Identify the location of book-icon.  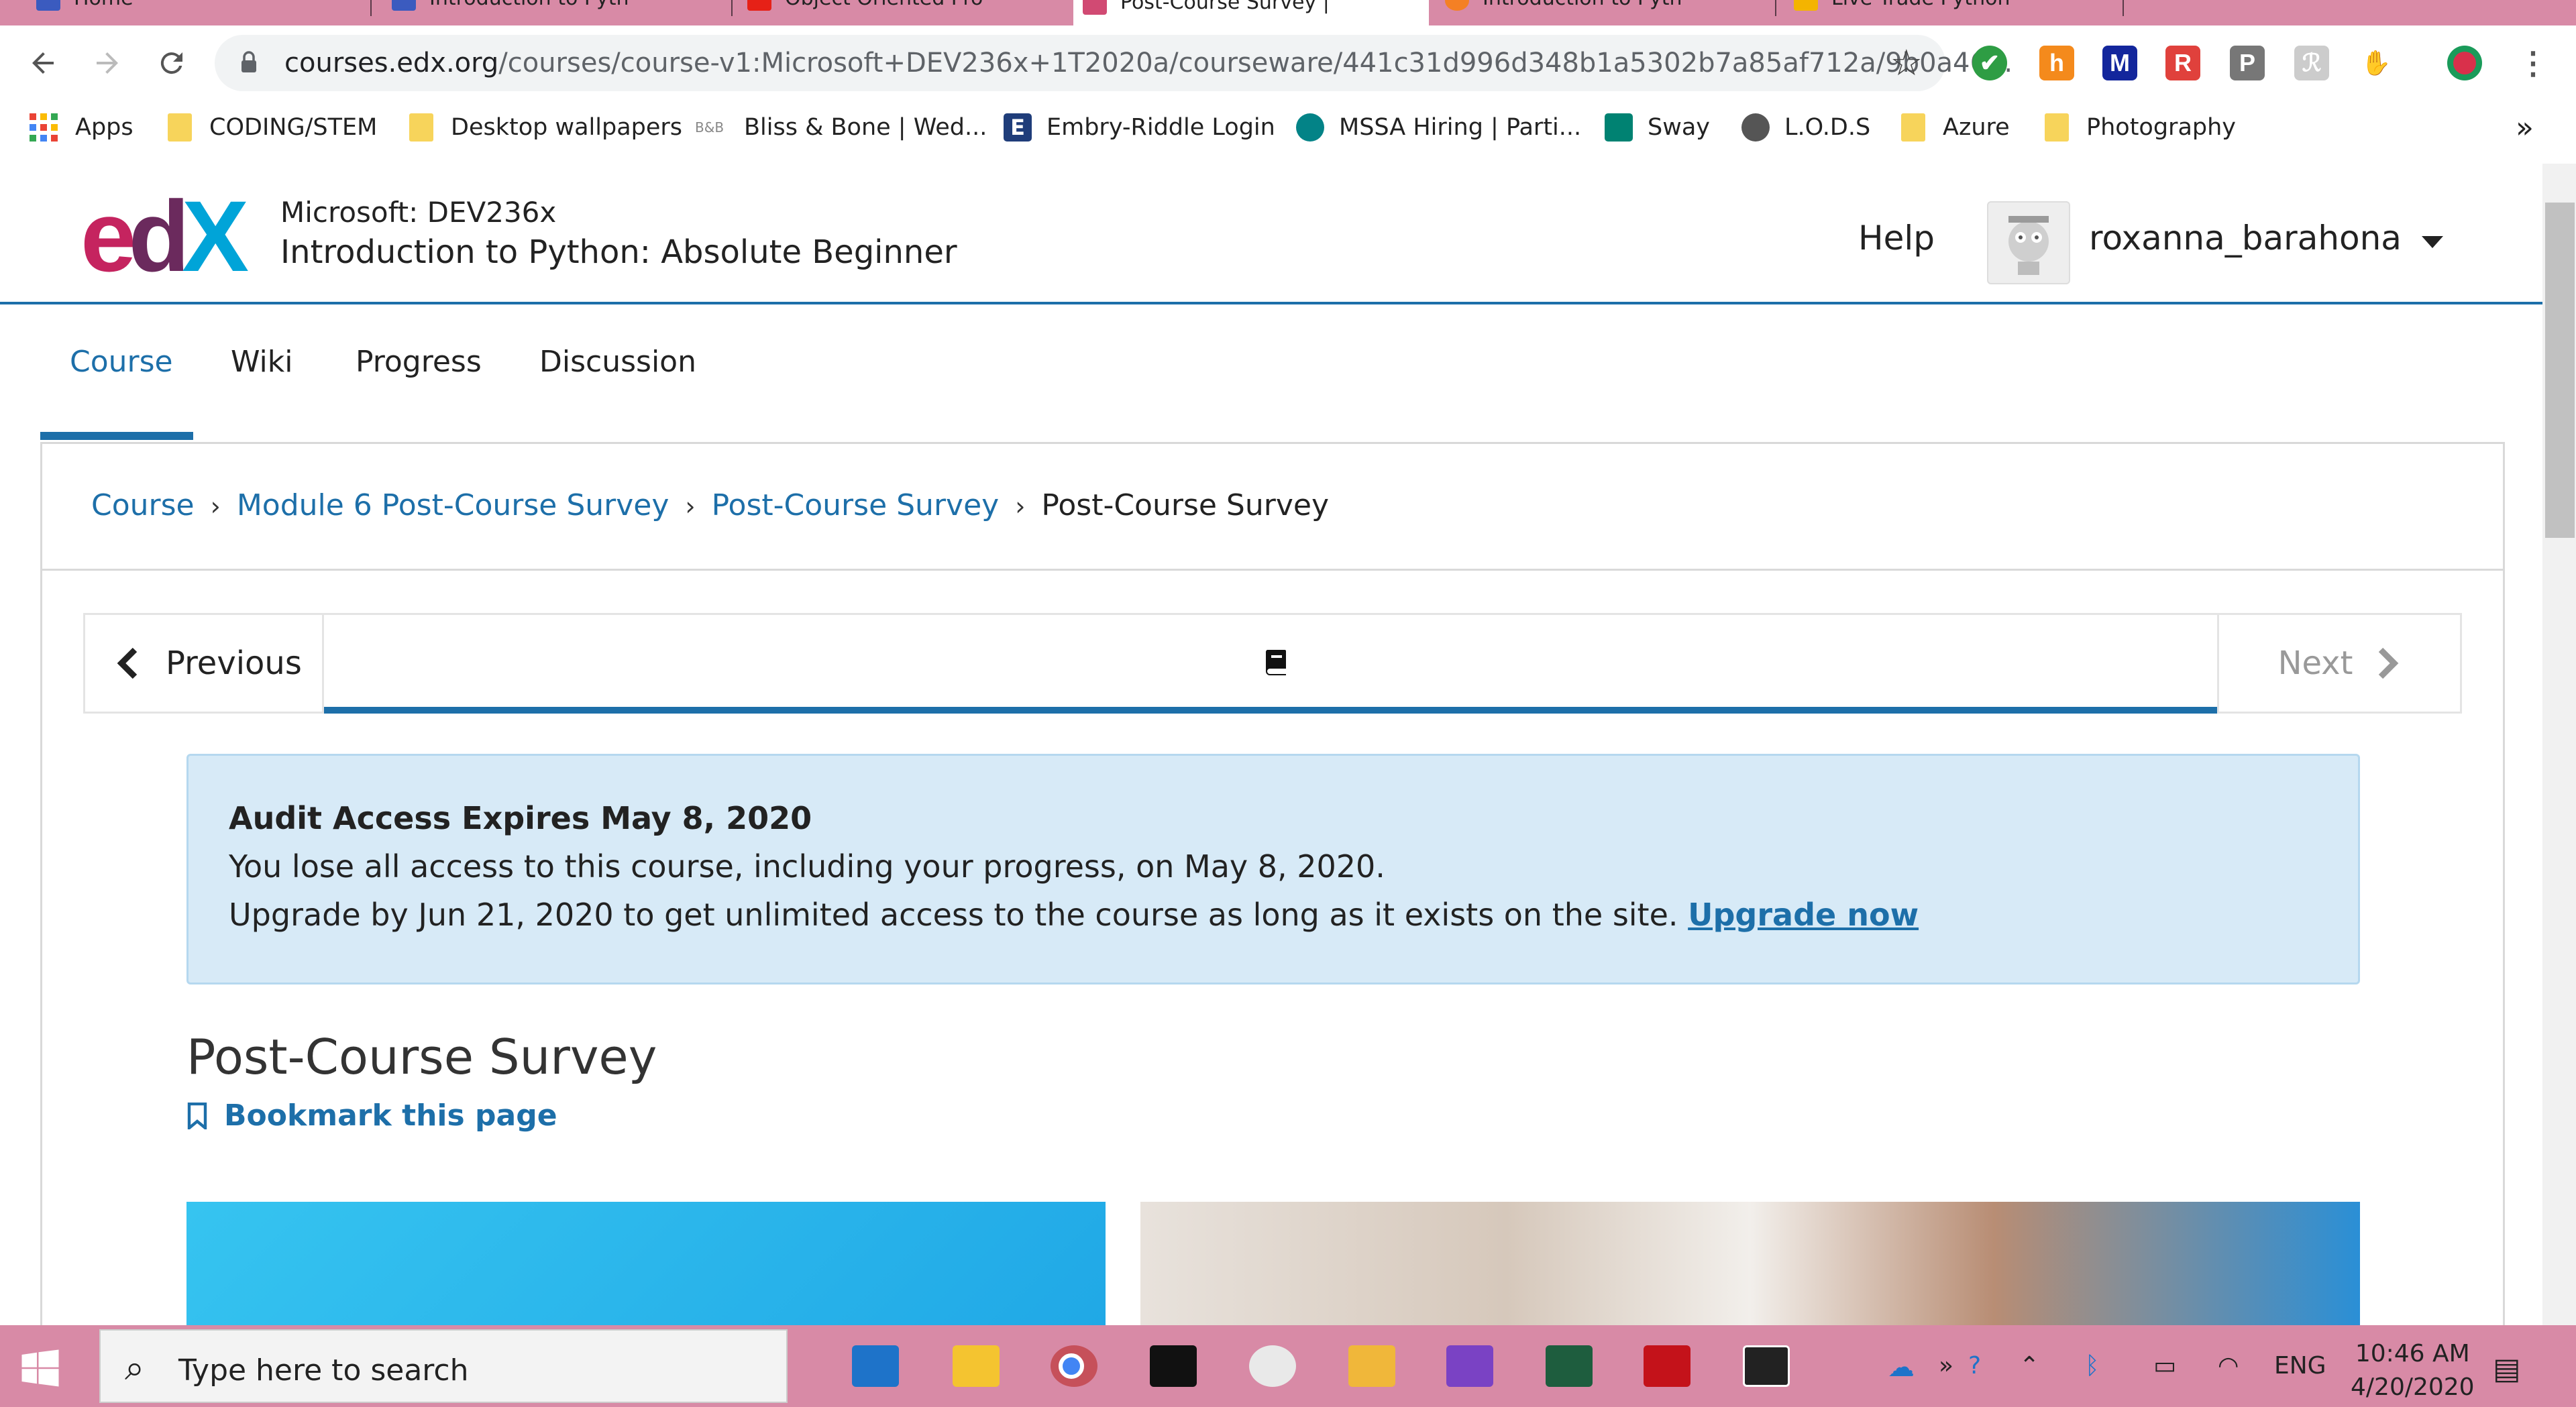
(1275, 662).